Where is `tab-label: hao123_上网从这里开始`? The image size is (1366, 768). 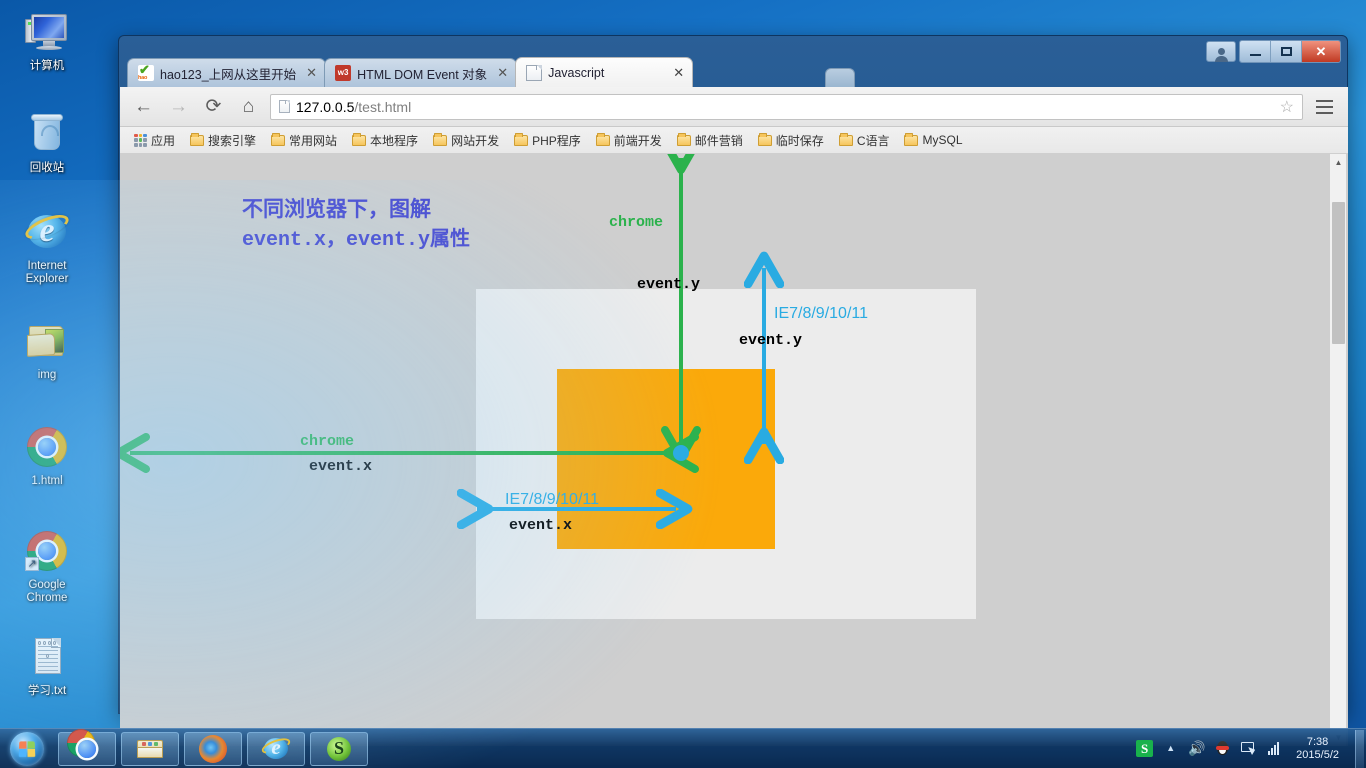
tab-label: hao123_上网从这里开始 is located at coordinates (228, 74).